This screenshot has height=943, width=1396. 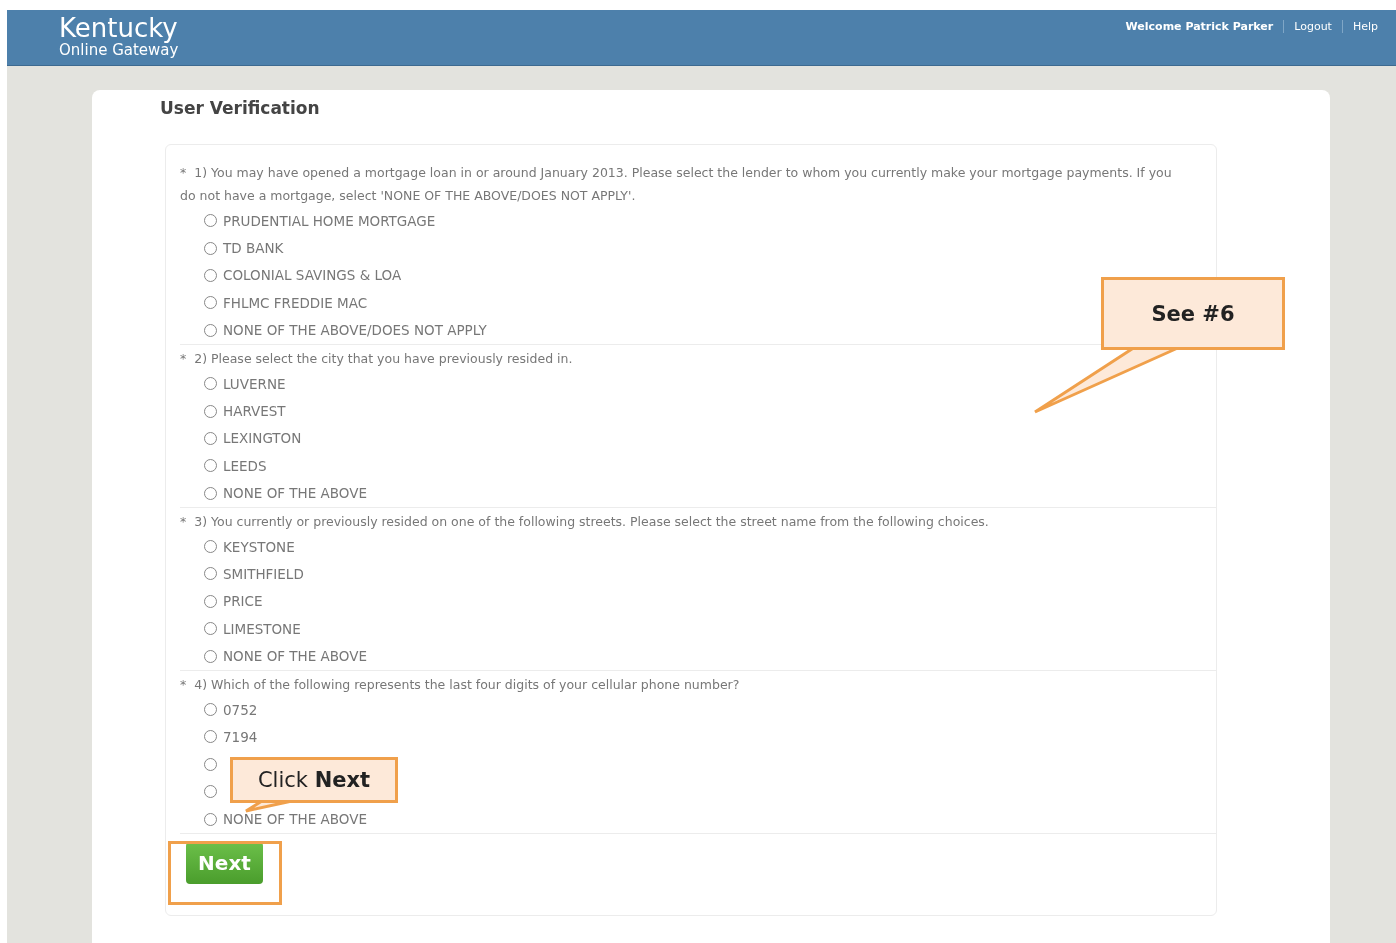 What do you see at coordinates (1193, 313) in the screenshot?
I see `callout-box: See #6` at bounding box center [1193, 313].